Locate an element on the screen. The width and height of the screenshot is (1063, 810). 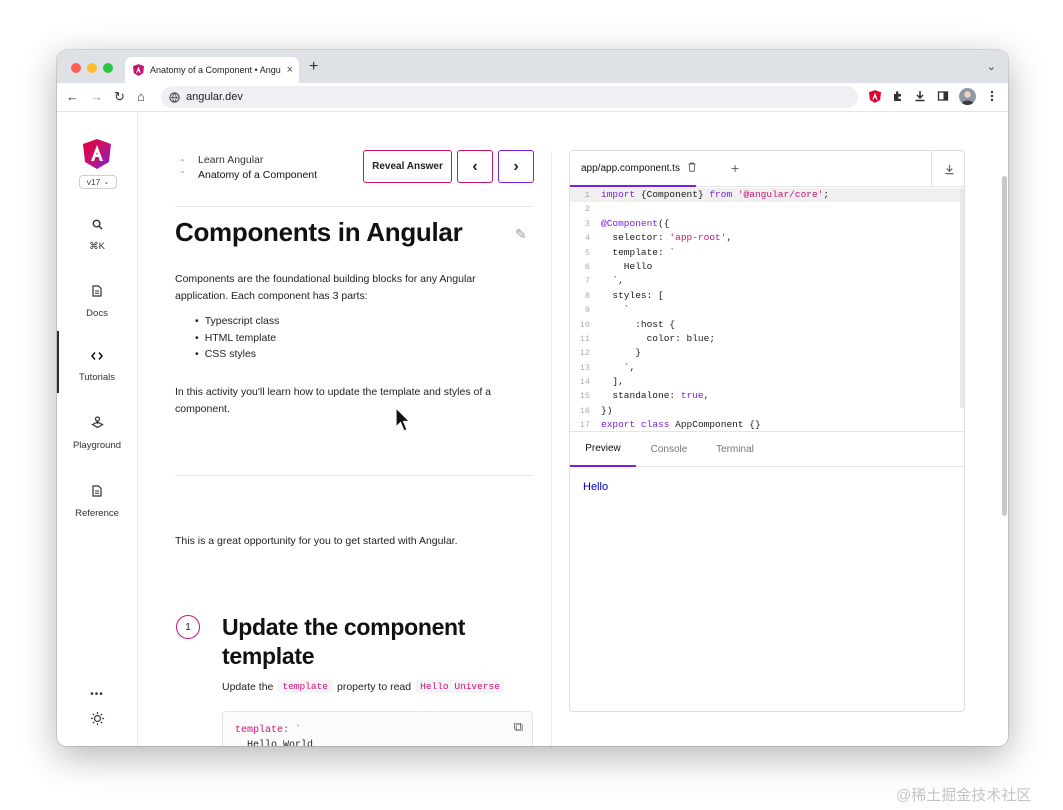
code-text: @Component({ is located at coordinates (635, 223).